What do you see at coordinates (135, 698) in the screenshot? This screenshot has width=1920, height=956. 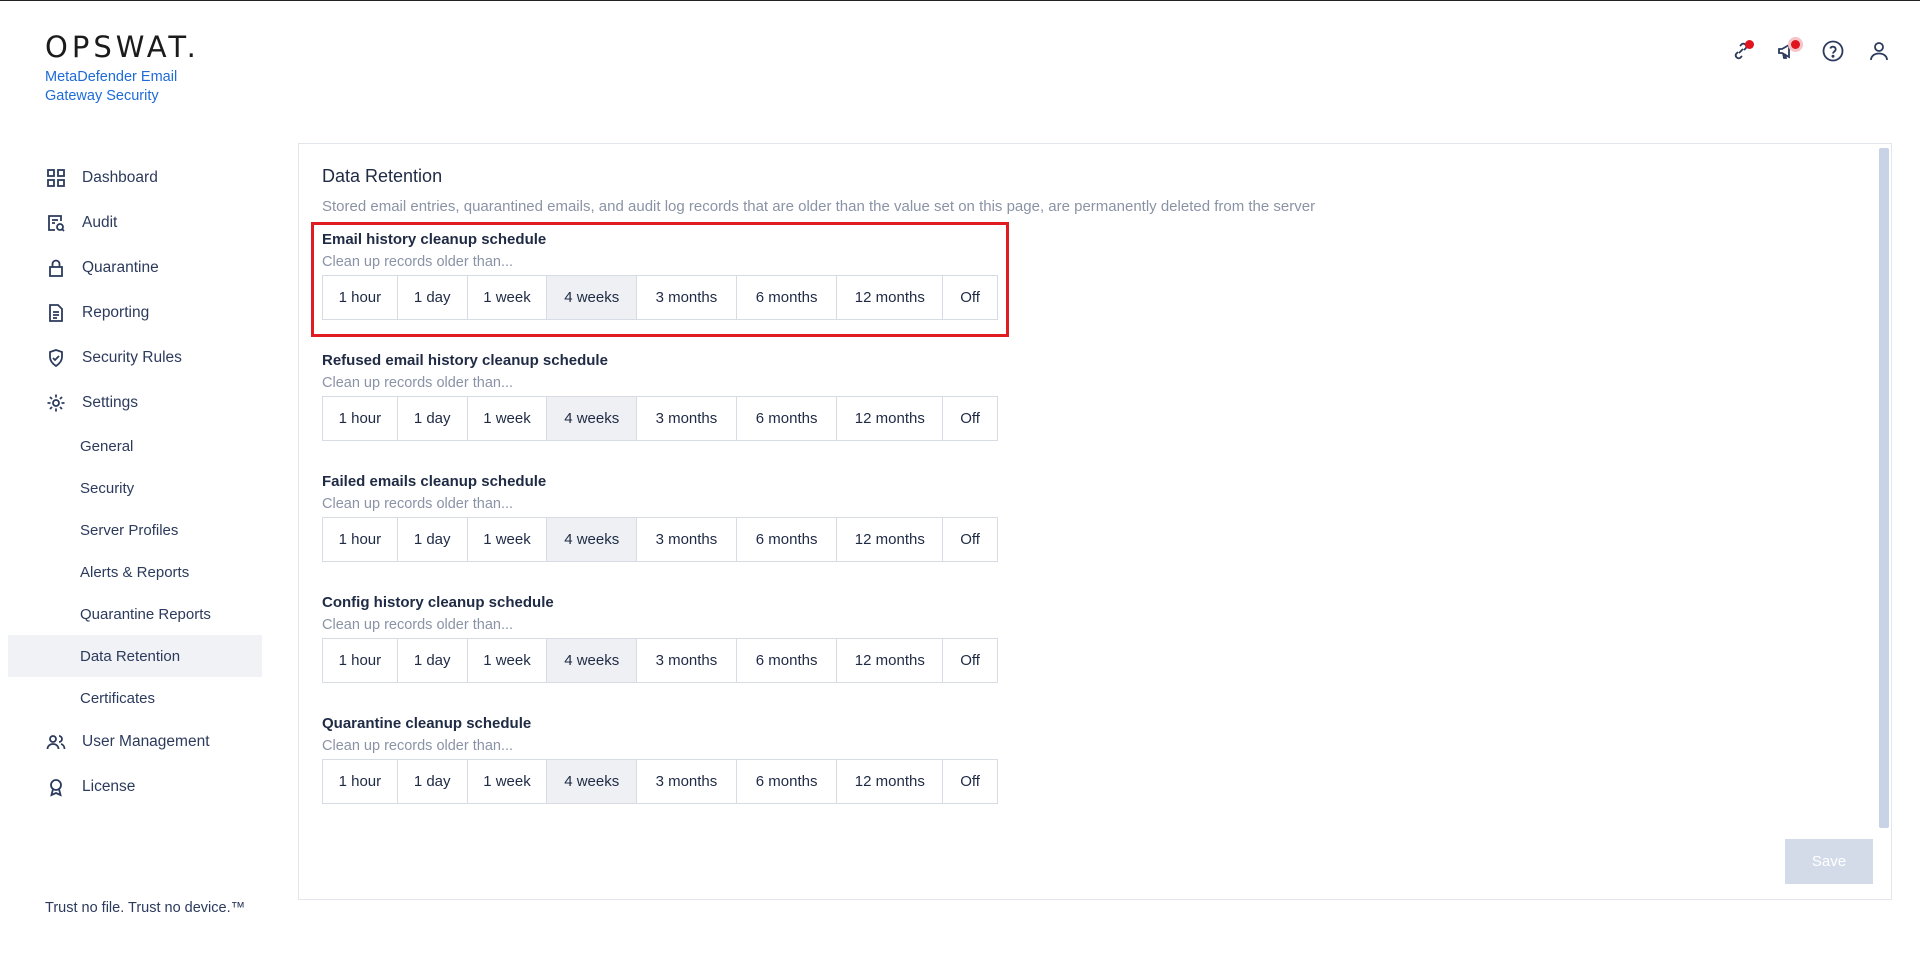 I see `sidebar-subitem-certificates: Certificates` at bounding box center [135, 698].